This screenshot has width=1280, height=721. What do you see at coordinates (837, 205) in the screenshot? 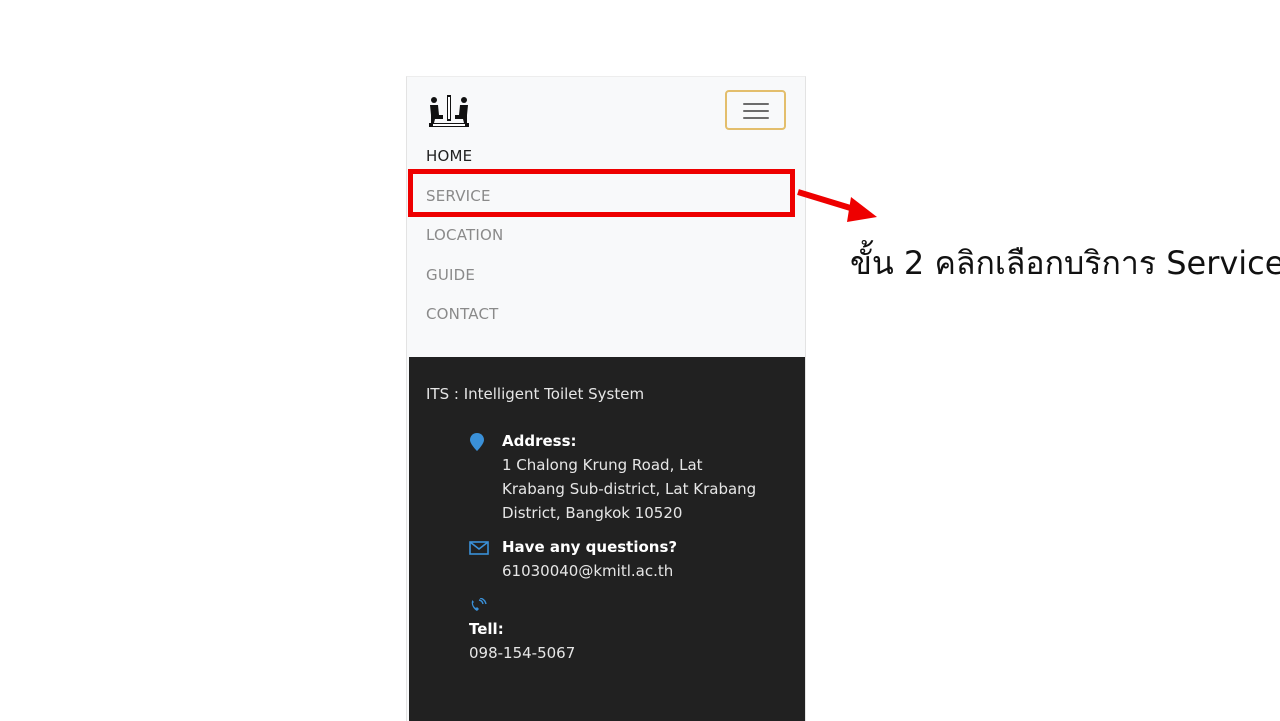
I see `arrow-right-icon` at bounding box center [837, 205].